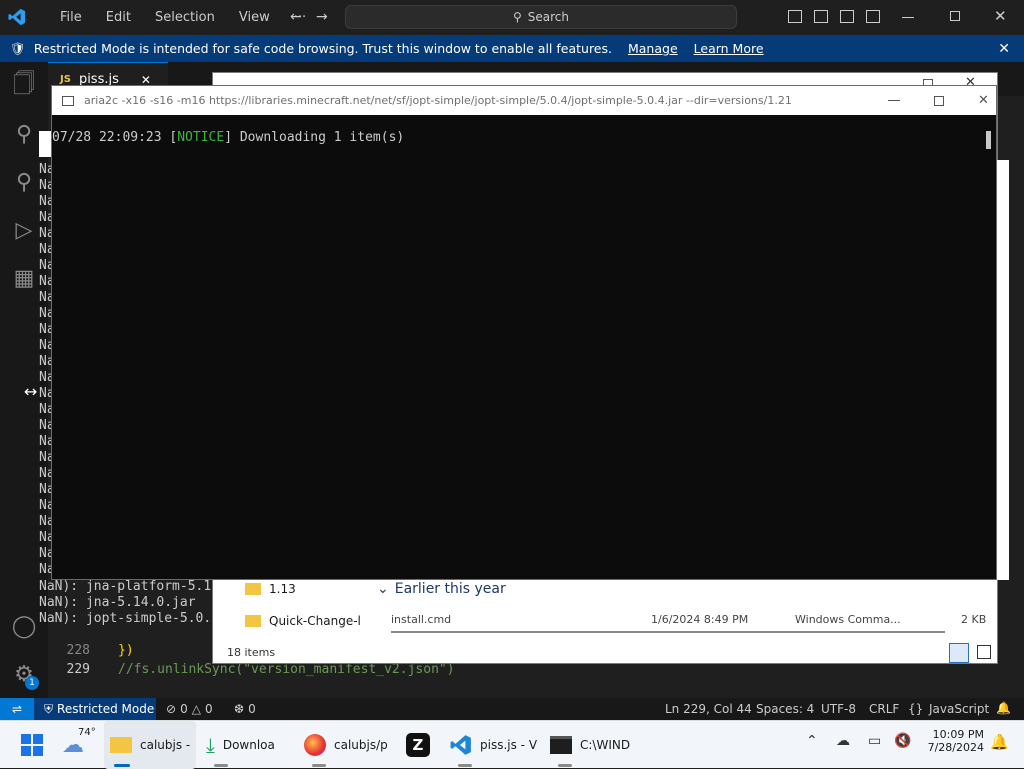  Describe the element at coordinates (1003, 370) in the screenshot. I see `console-side-strip` at that location.